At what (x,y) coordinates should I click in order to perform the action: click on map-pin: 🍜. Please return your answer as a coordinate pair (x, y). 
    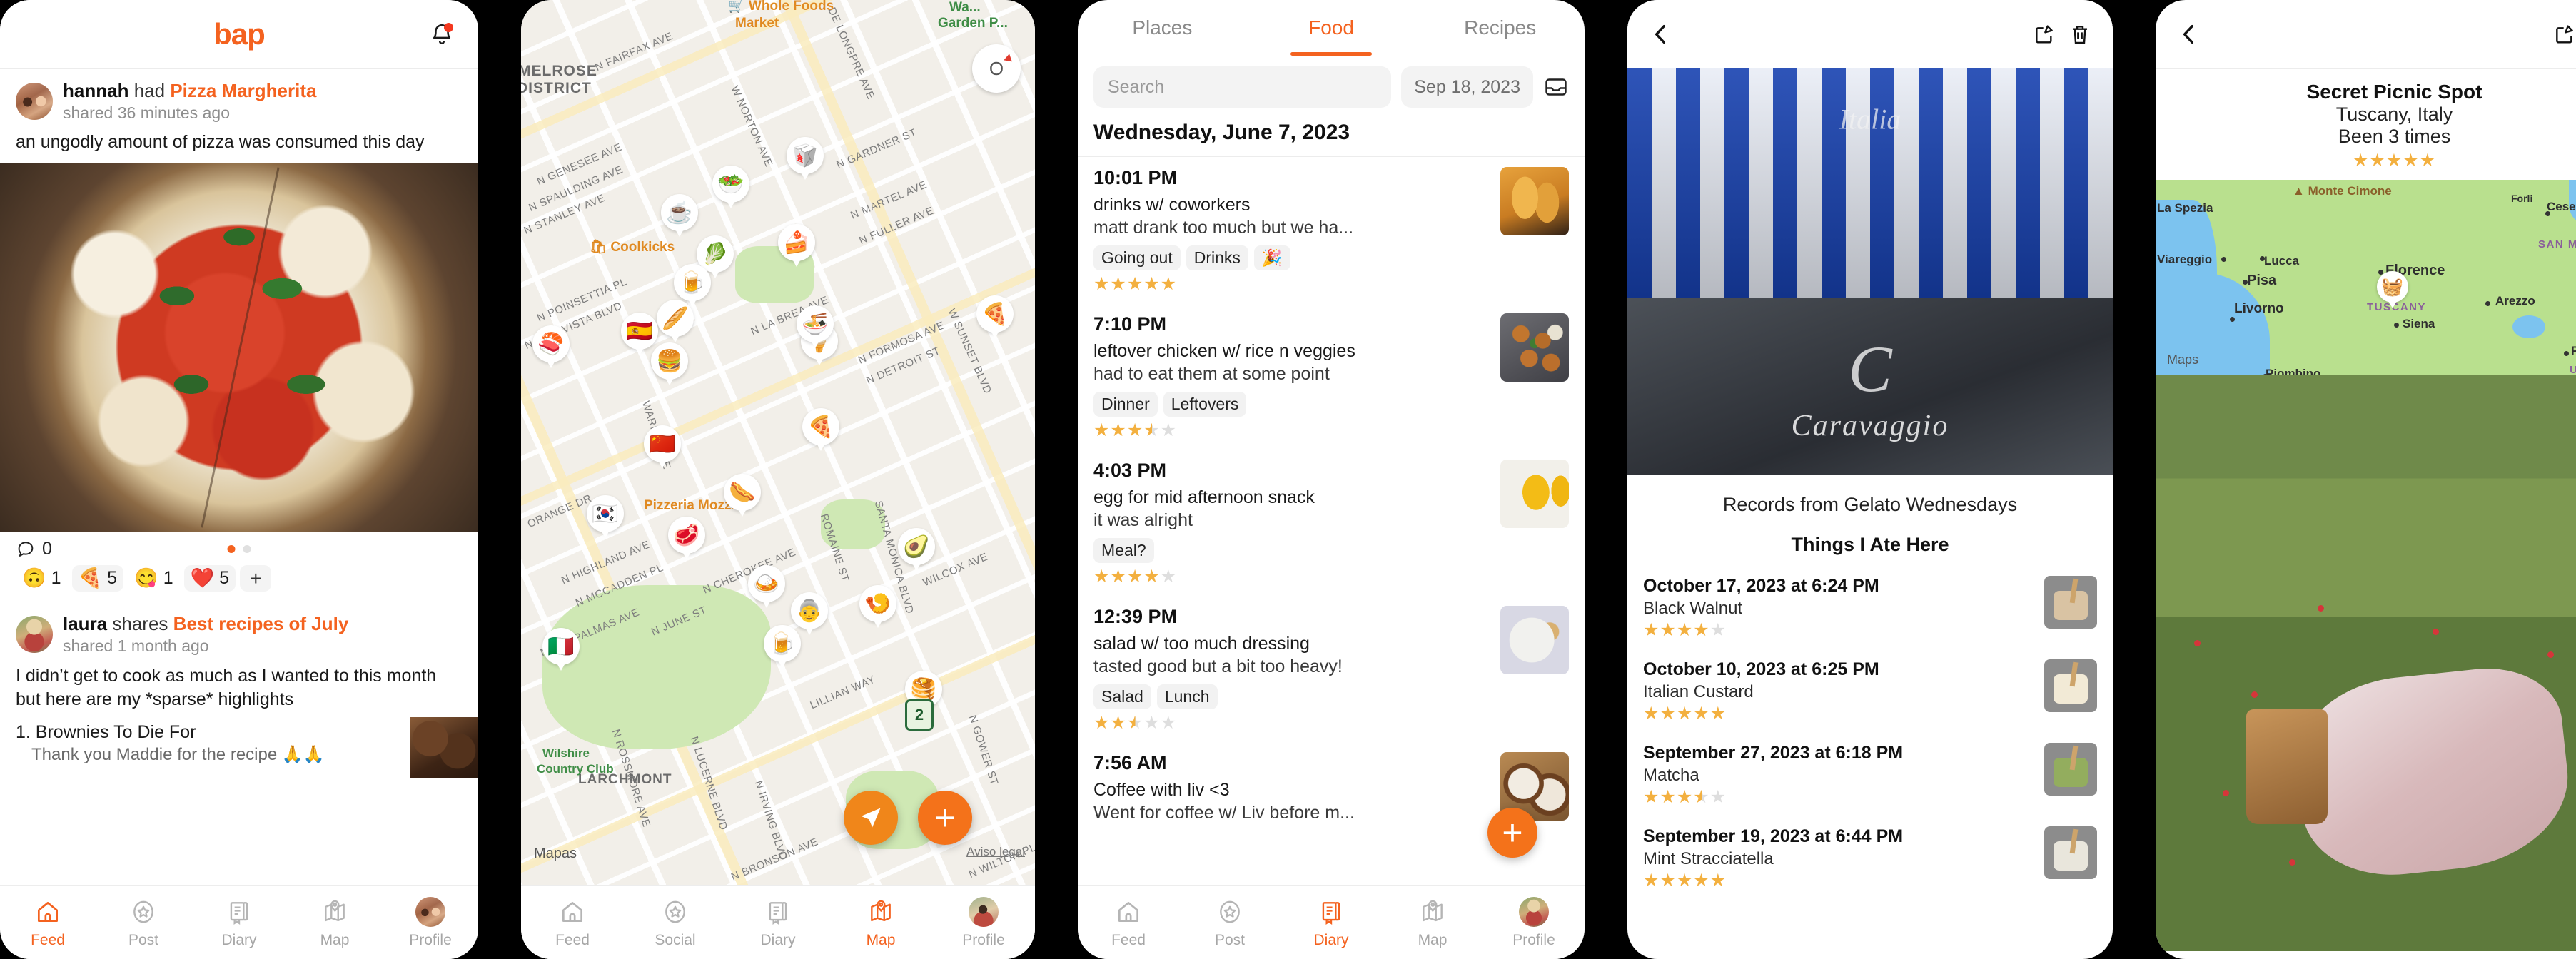
    Looking at the image, I should click on (815, 326).